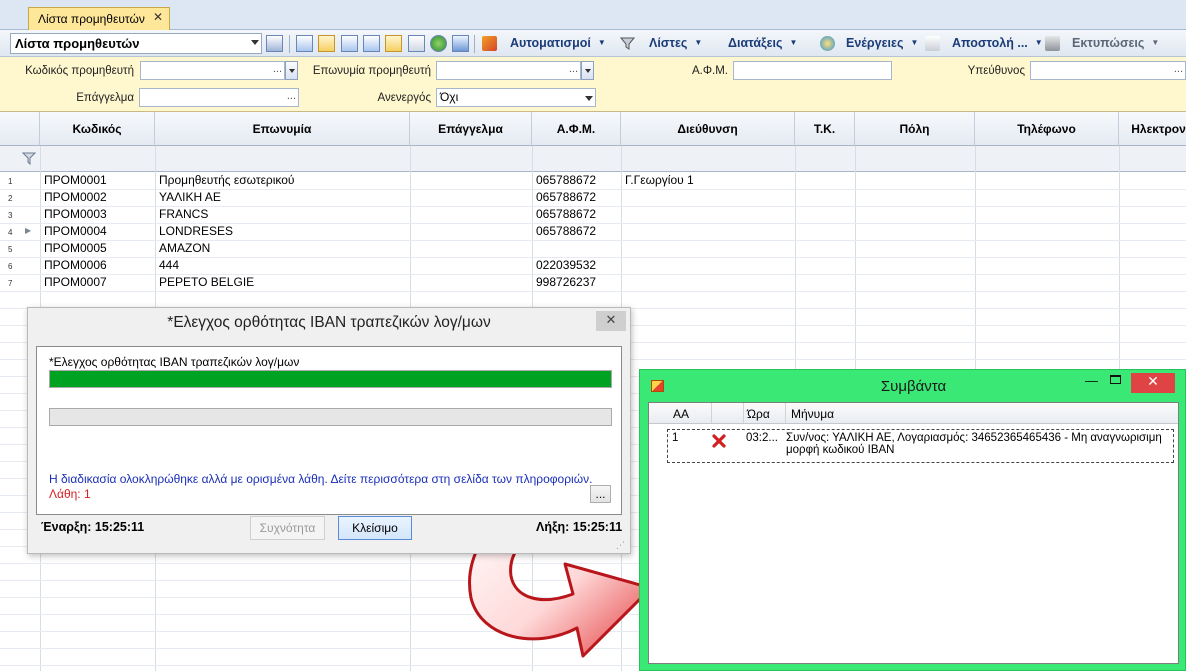  I want to click on printer-icon, so click(1052, 43).